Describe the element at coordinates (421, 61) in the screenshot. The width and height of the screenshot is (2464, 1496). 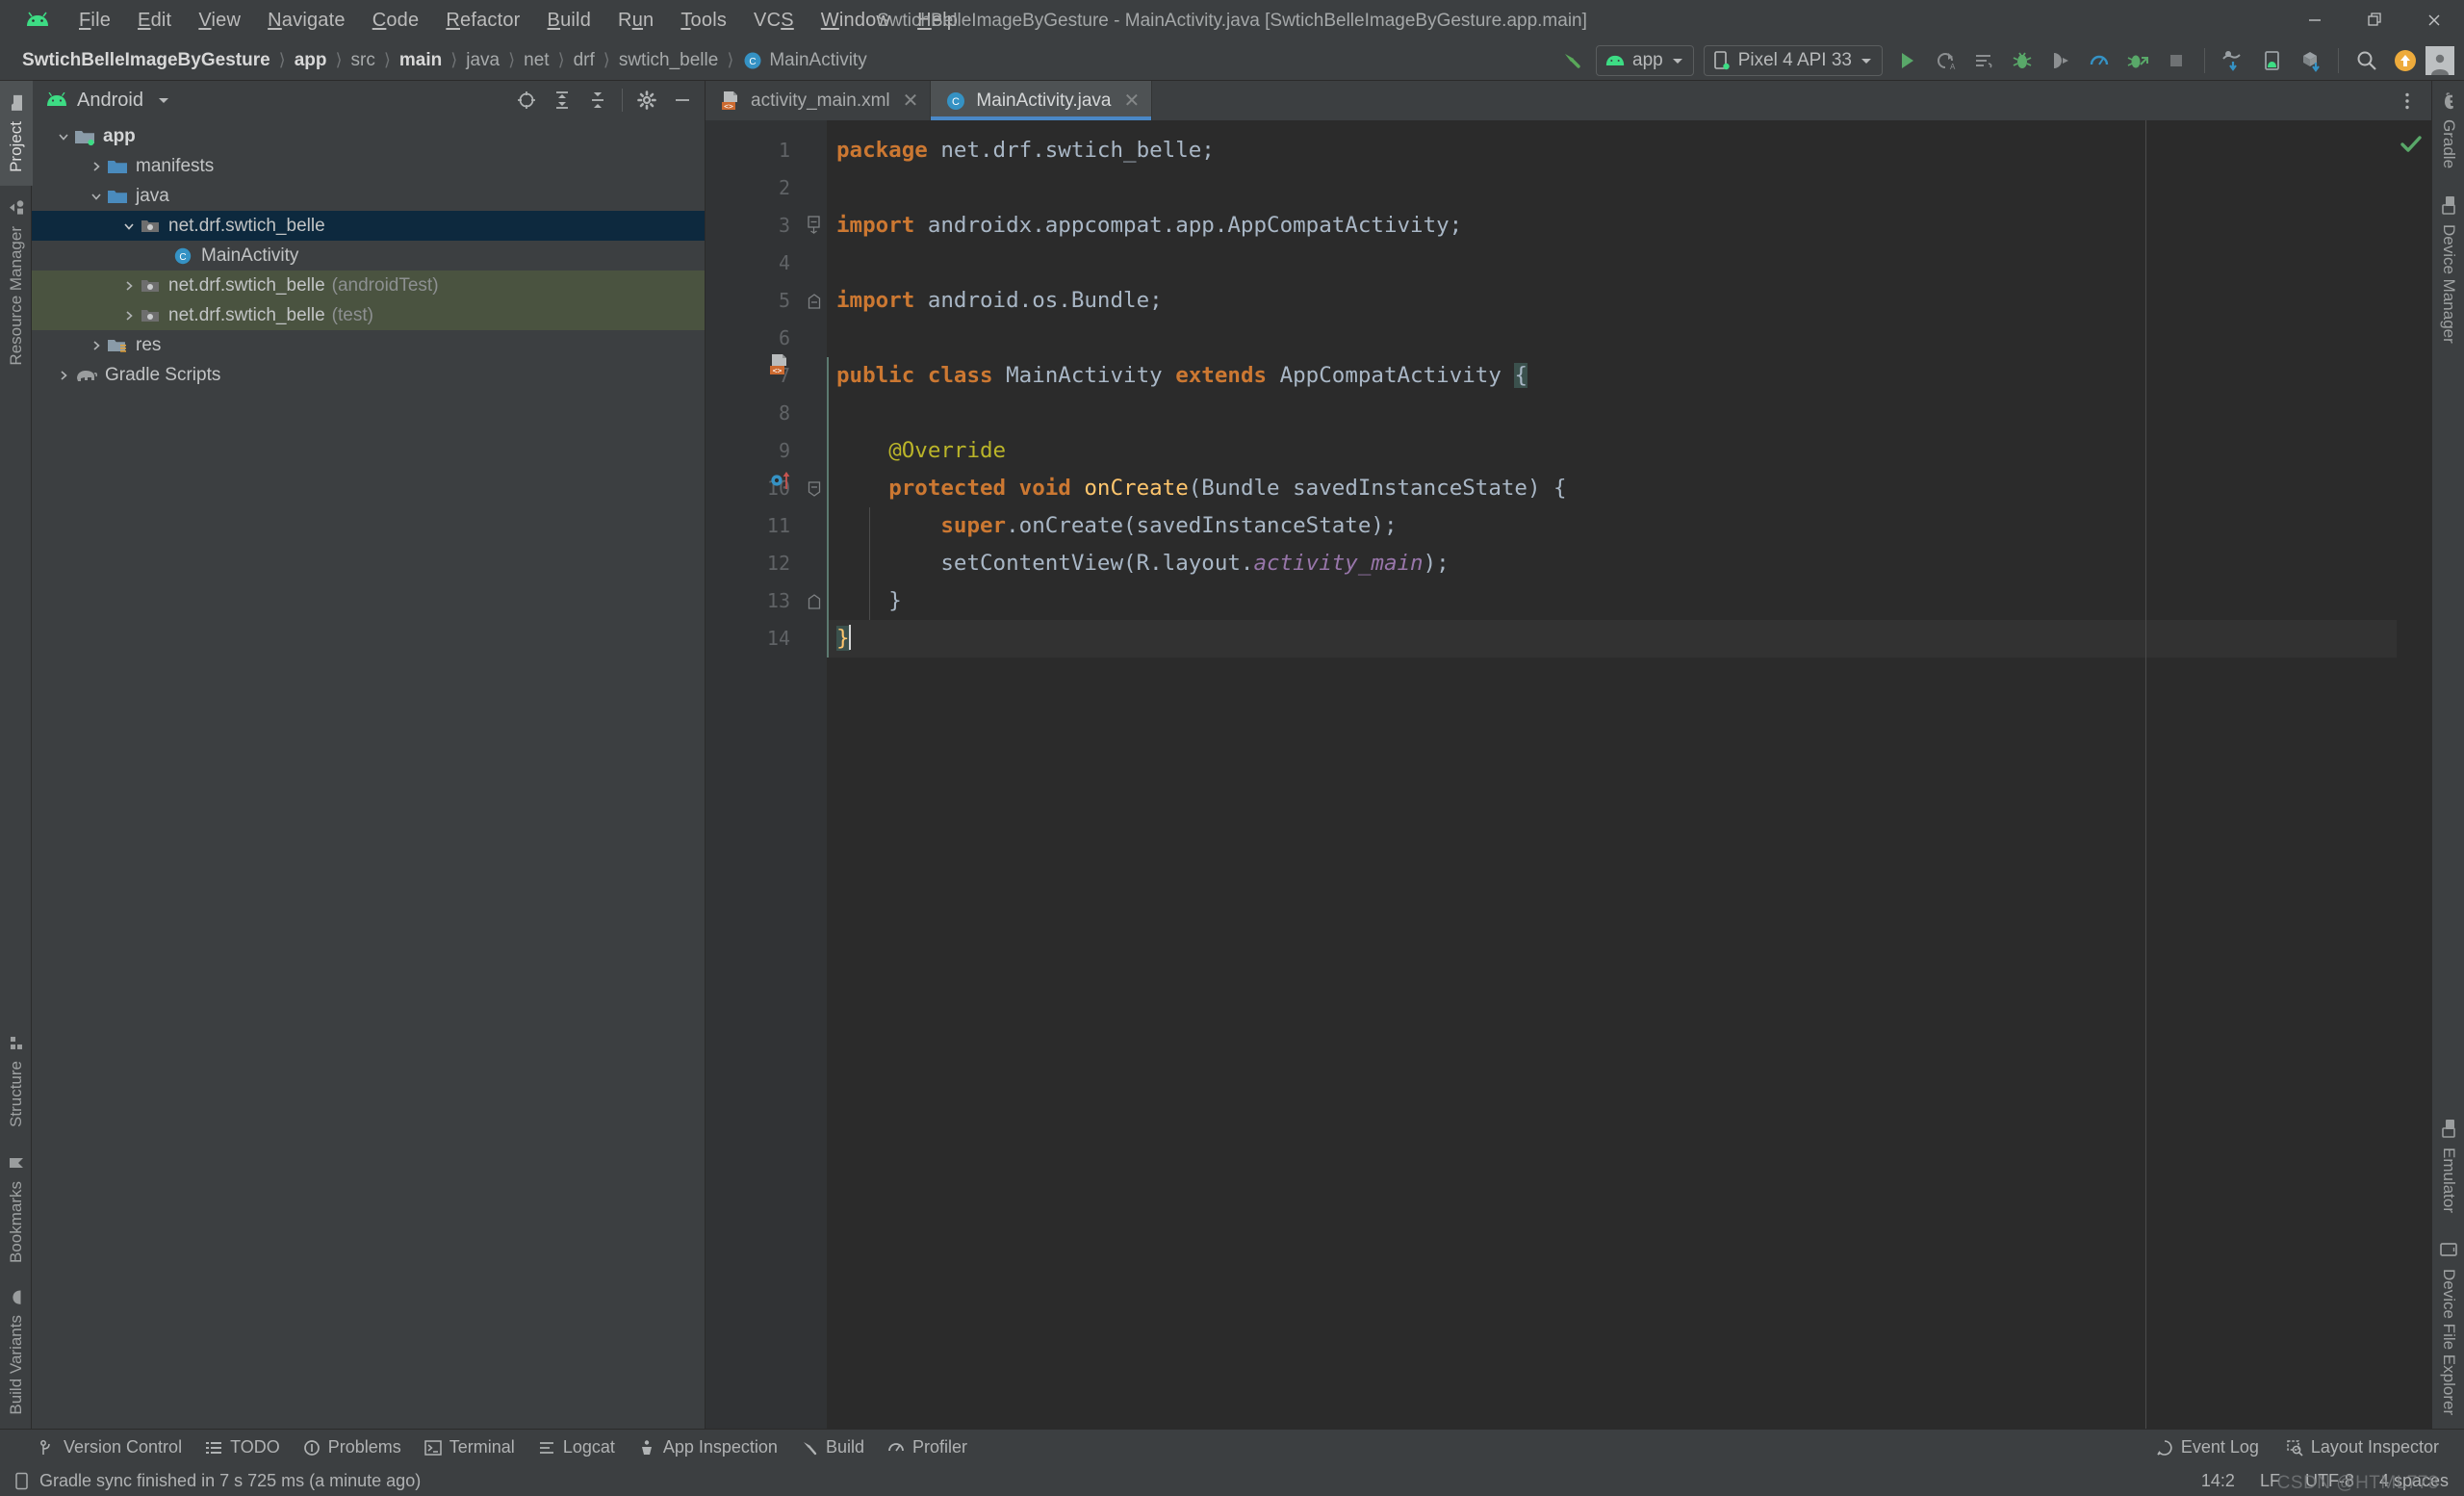
I see `breadcrumb-main: main` at that location.